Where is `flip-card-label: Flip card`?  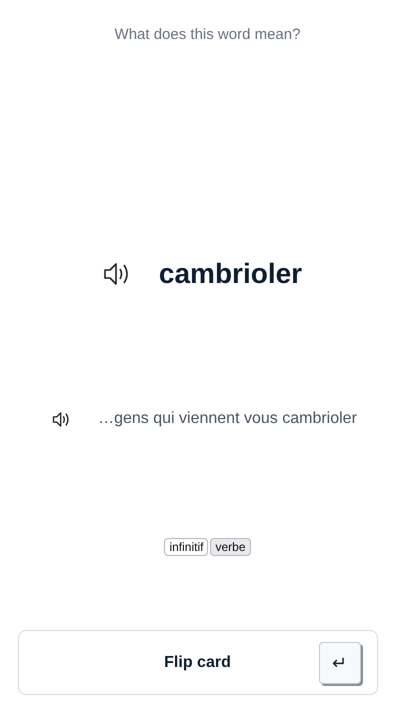 flip-card-label: Flip card is located at coordinates (197, 663).